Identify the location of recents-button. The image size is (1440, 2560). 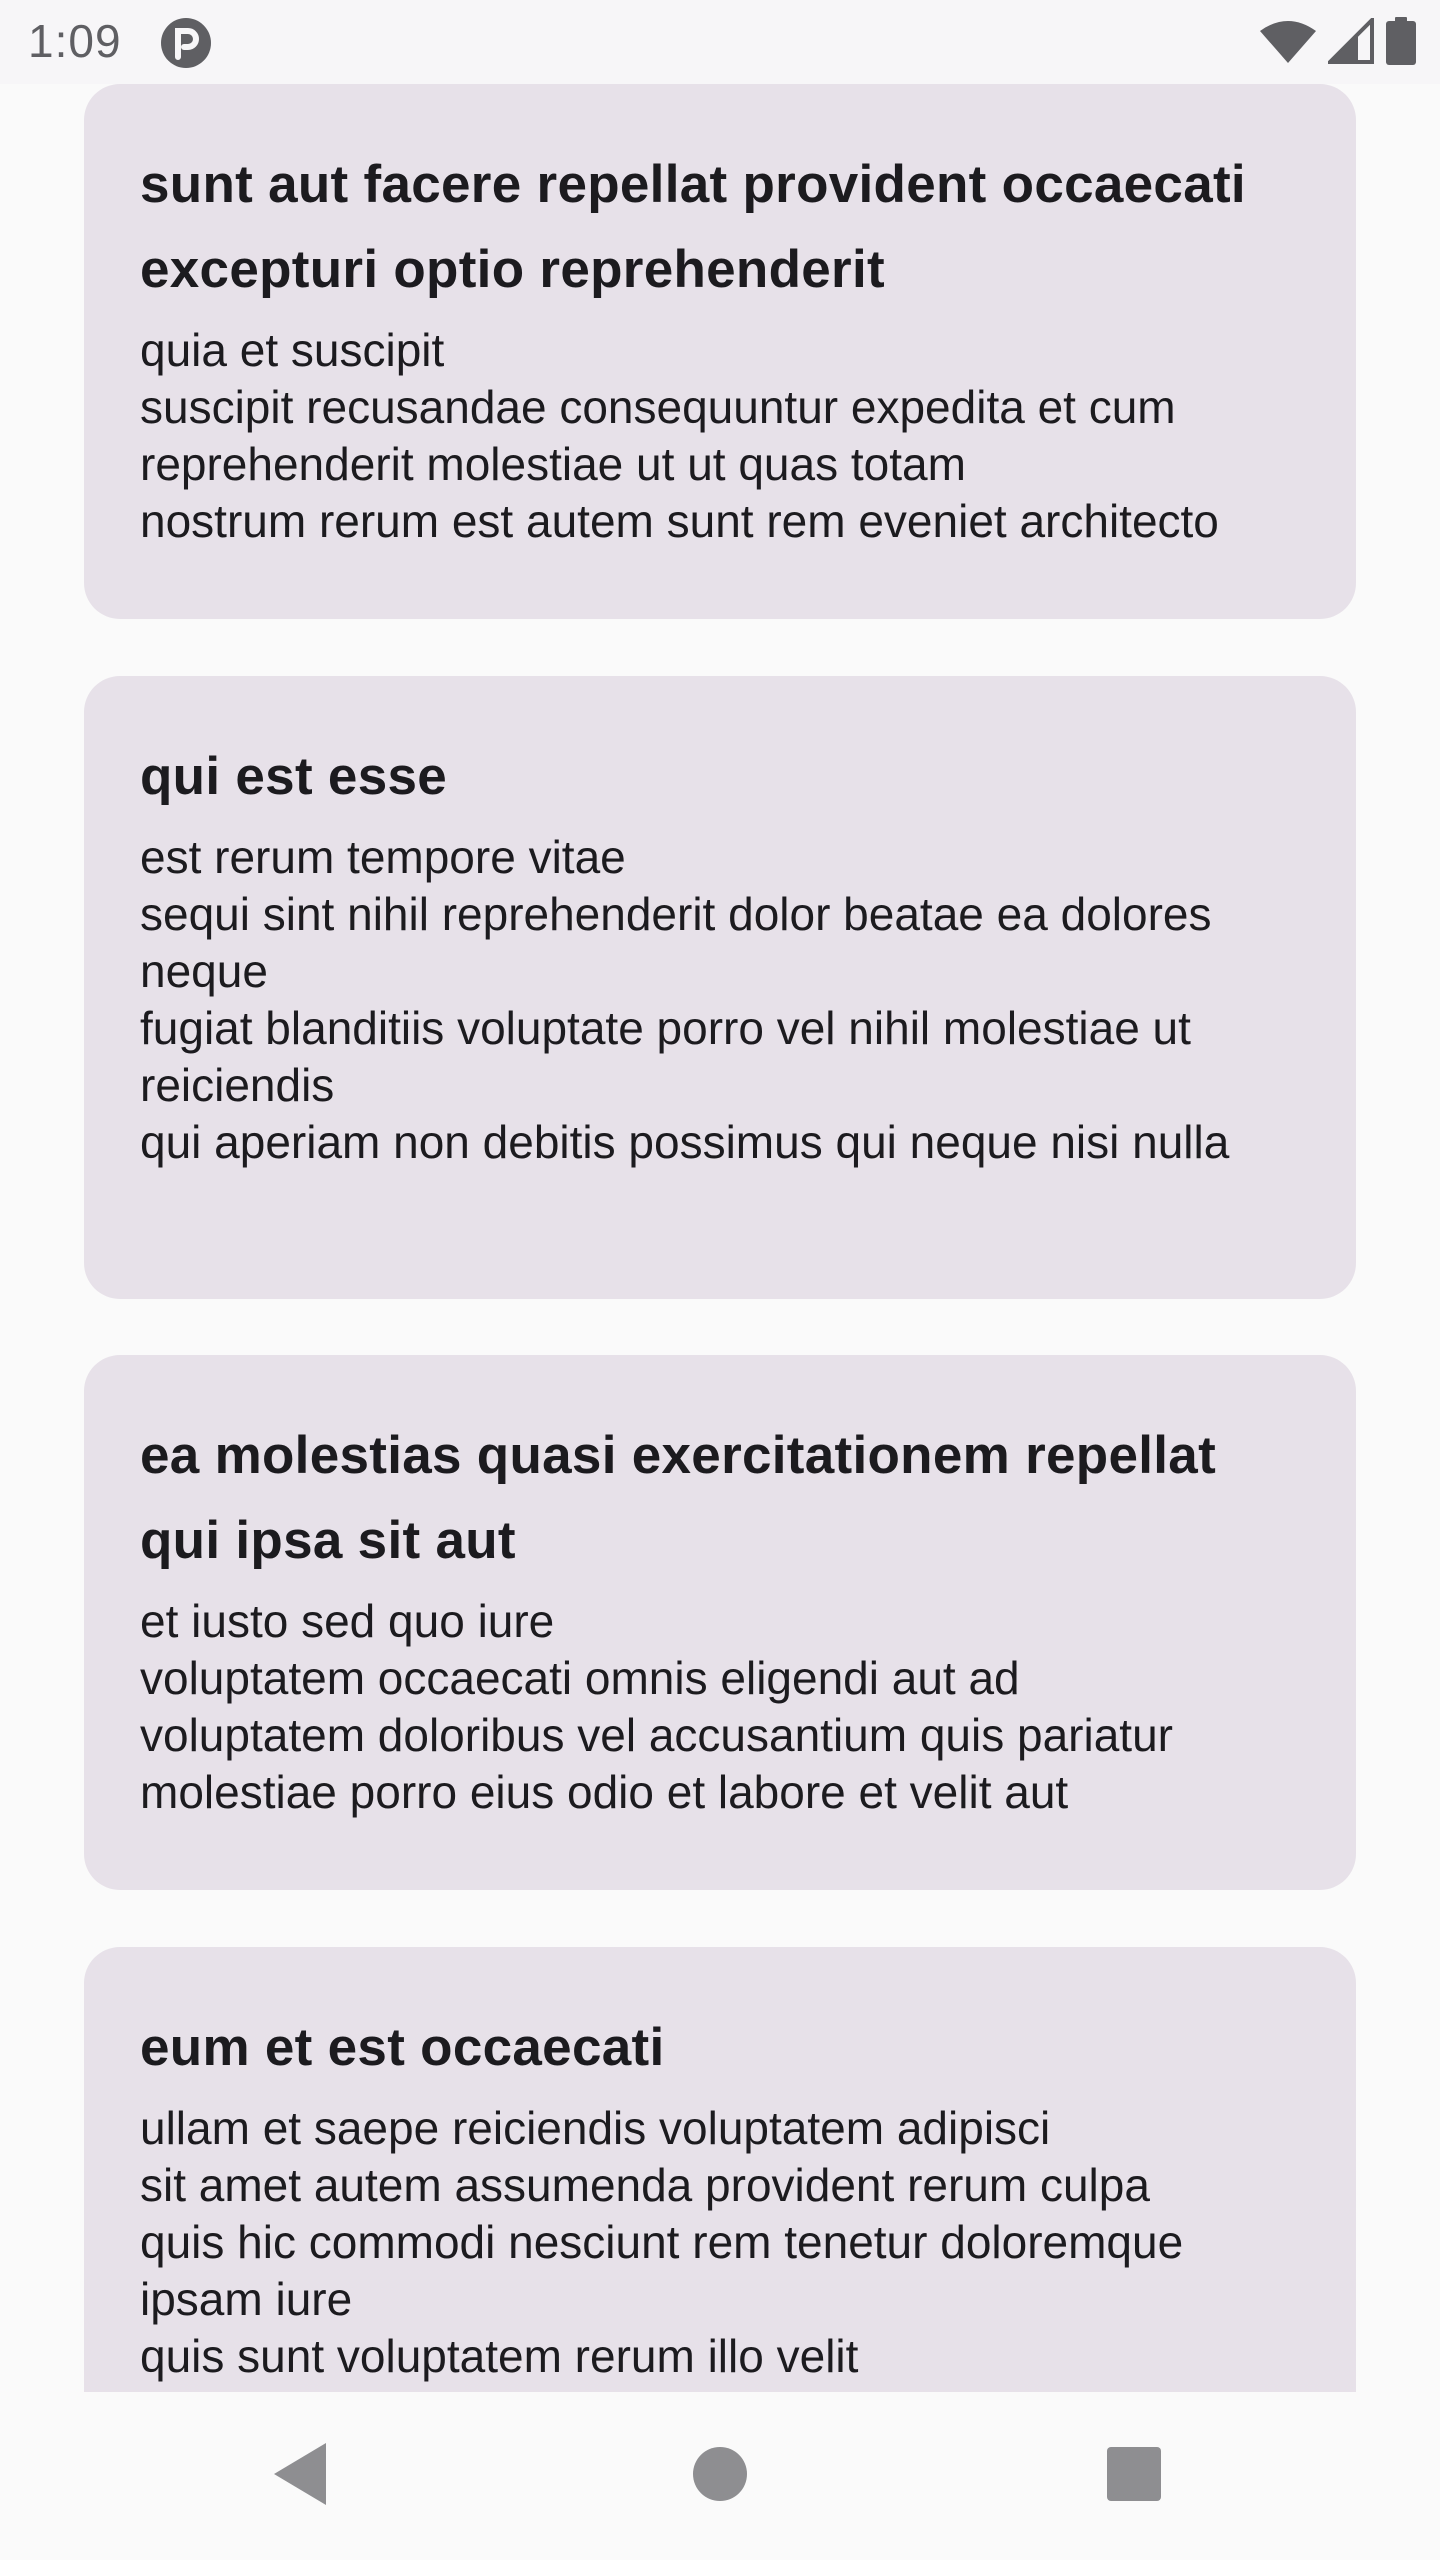
(1134, 2476).